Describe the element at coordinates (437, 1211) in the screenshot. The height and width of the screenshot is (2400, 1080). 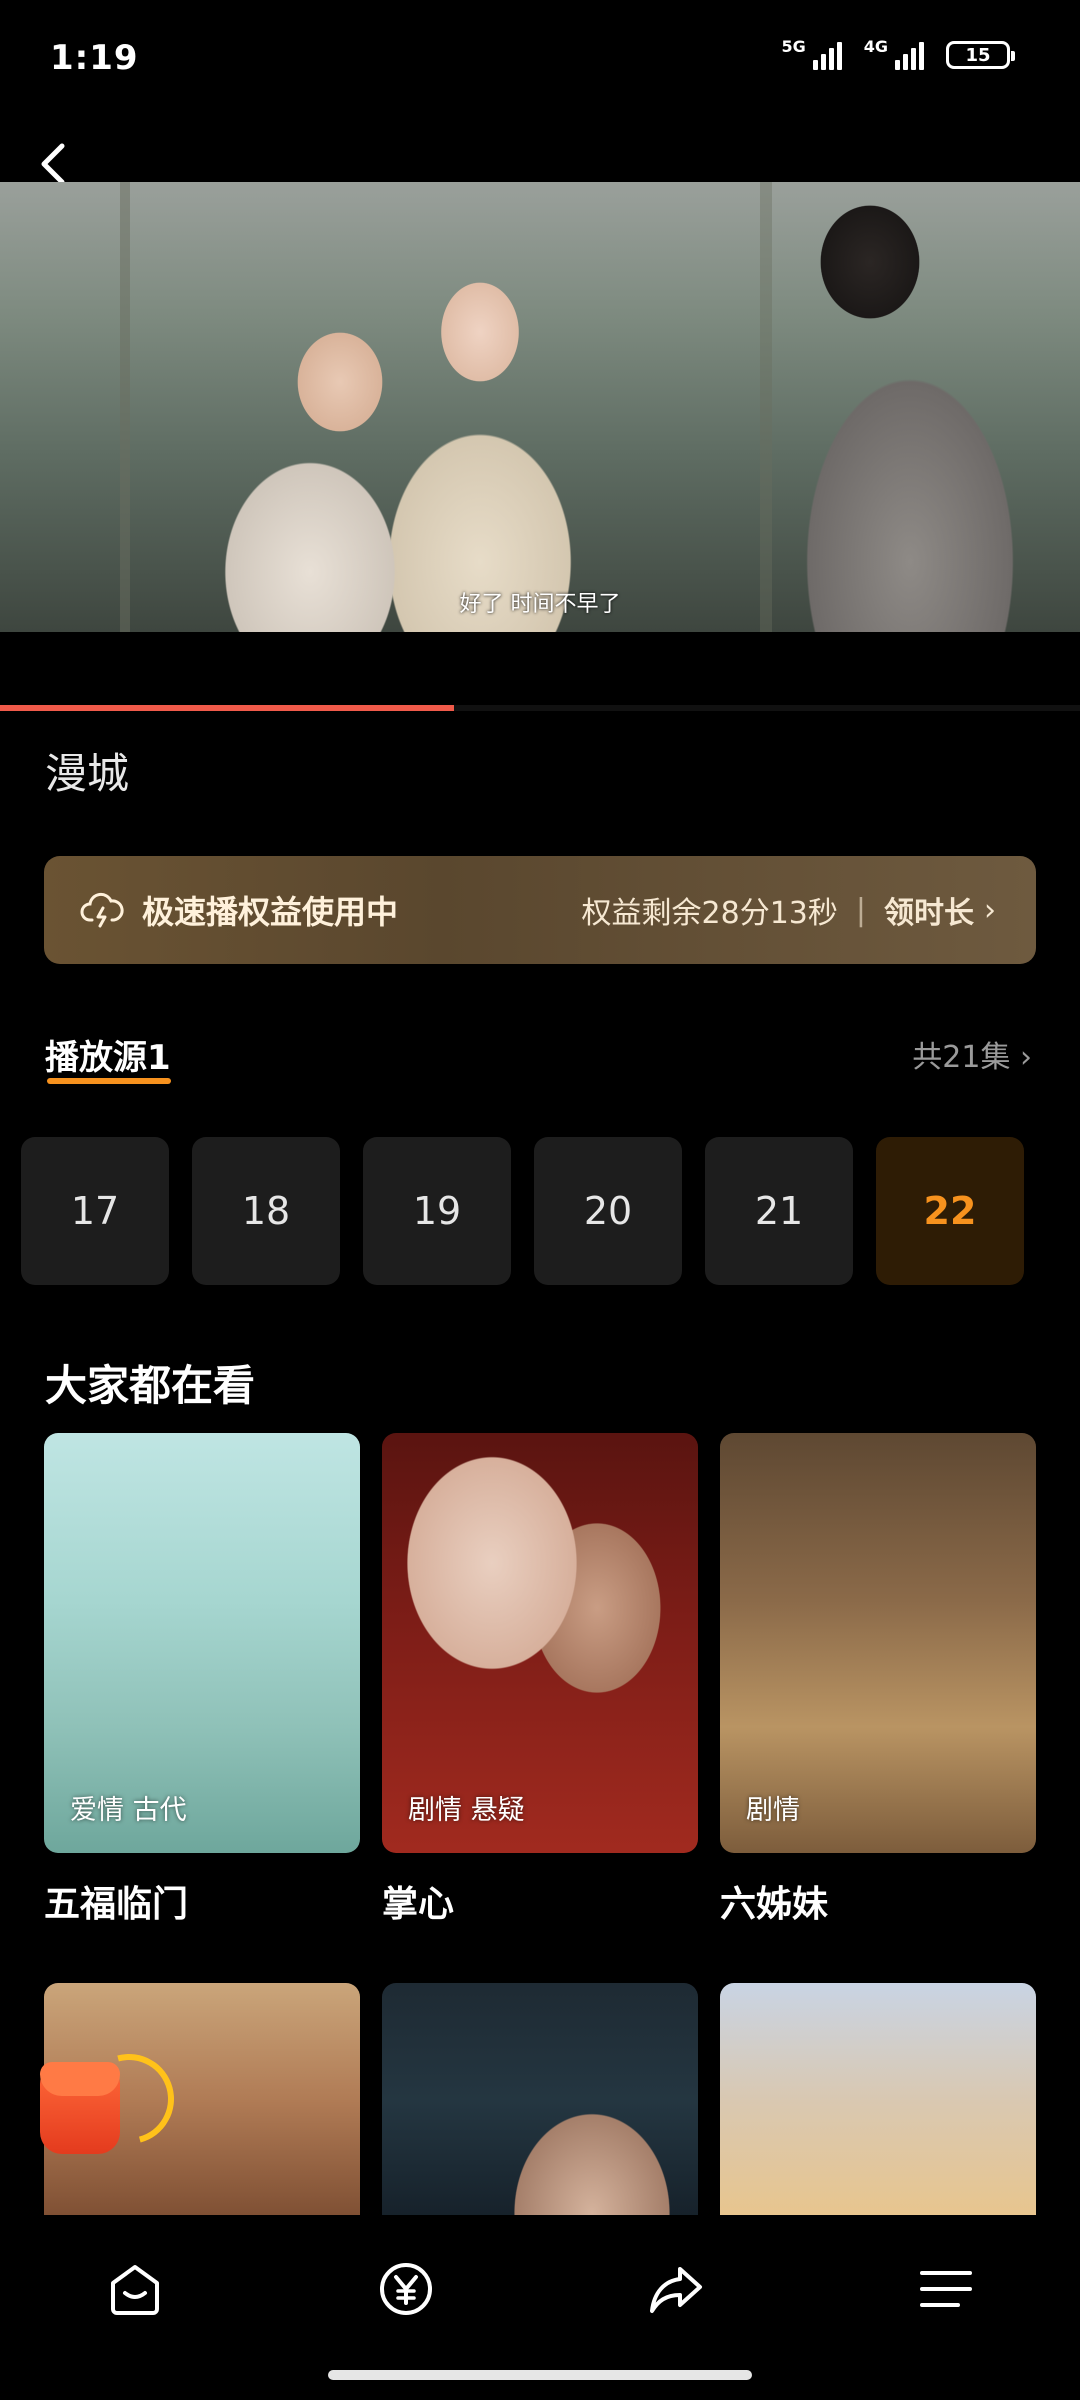
I see `episode-button: 19` at that location.